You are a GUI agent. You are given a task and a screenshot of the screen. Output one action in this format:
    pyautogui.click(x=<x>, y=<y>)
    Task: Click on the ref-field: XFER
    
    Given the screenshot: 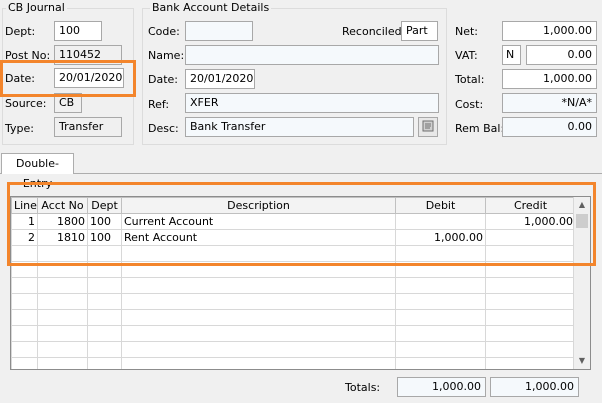 What is the action you would take?
    pyautogui.click(x=312, y=103)
    